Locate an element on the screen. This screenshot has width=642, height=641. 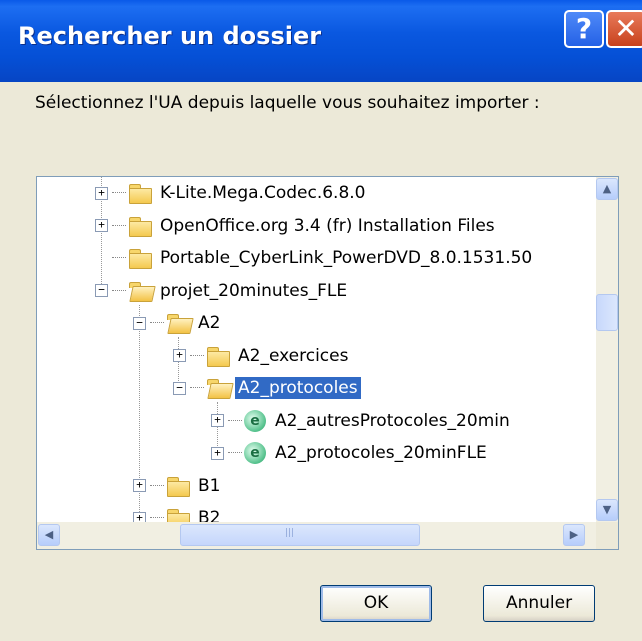
scroll-left-button: ◀ is located at coordinates (49, 535).